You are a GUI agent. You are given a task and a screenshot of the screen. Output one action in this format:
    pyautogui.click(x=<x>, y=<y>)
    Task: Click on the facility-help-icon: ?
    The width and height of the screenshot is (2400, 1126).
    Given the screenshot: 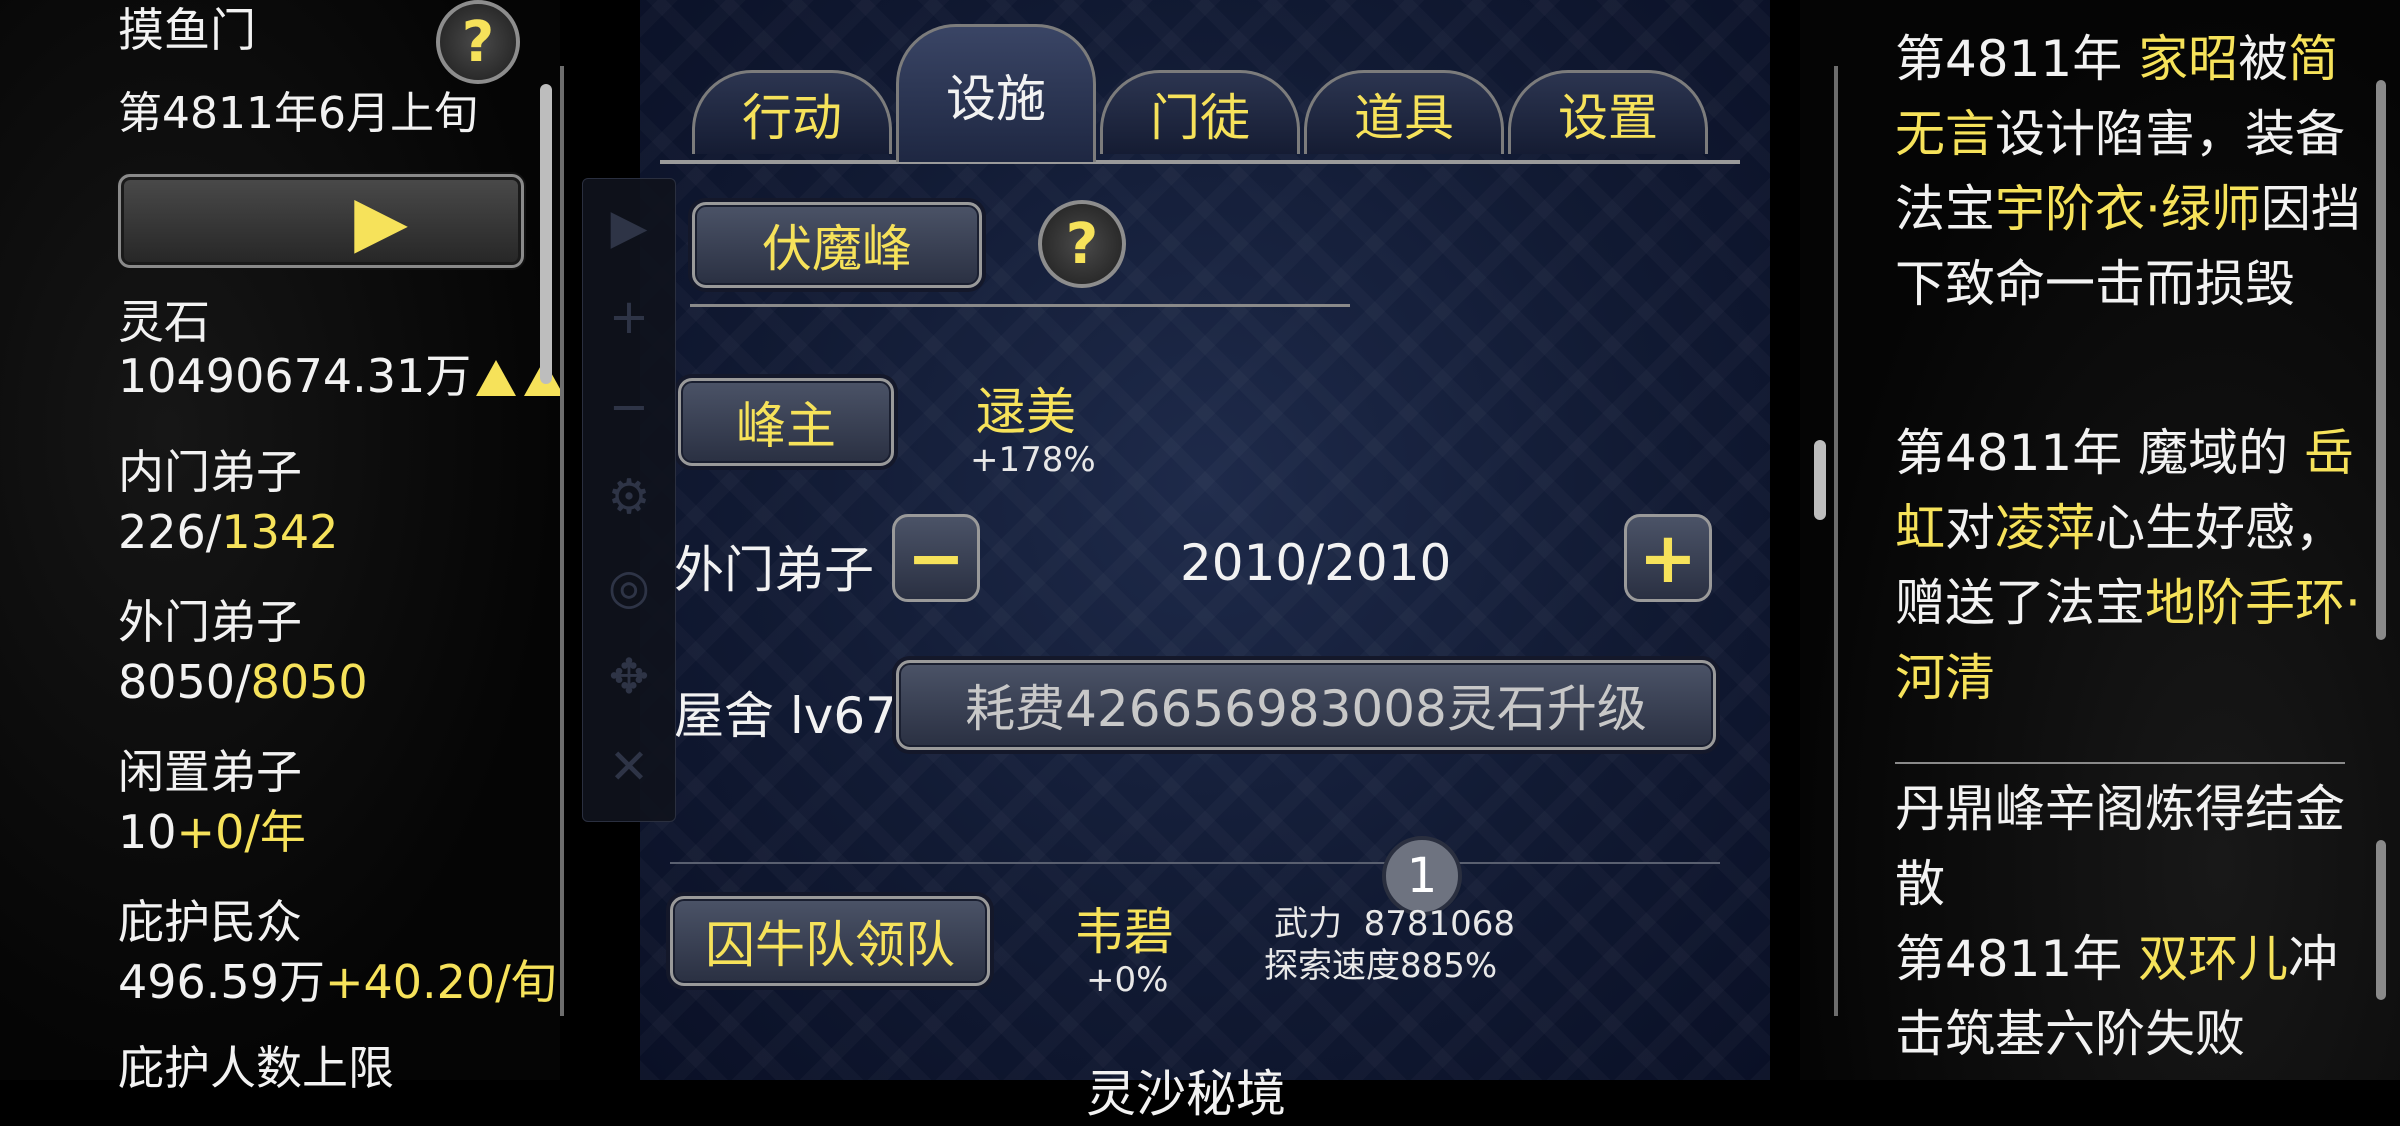 What is the action you would take?
    pyautogui.click(x=1082, y=244)
    